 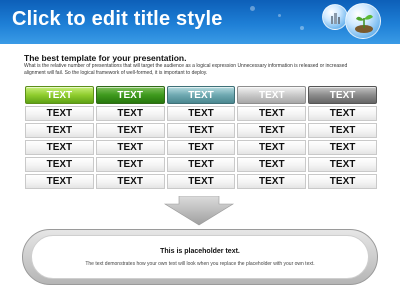 I want to click on title-bar: Click to edit title style, so click(x=200, y=22).